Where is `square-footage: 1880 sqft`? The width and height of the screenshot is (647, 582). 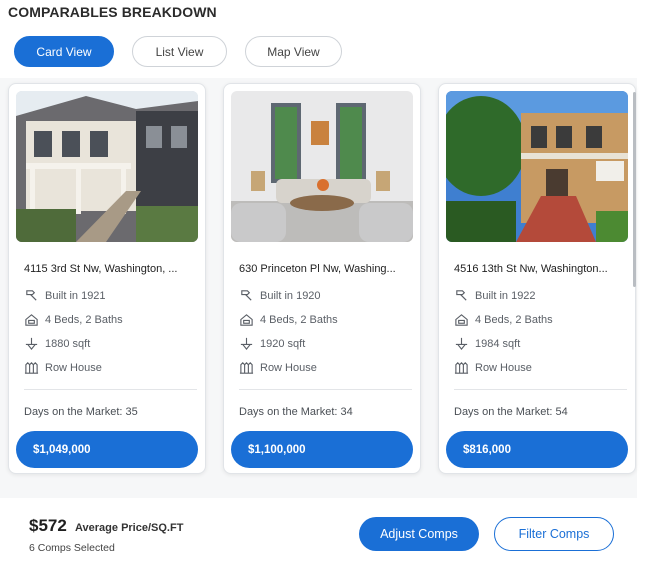 square-footage: 1880 sqft is located at coordinates (68, 343).